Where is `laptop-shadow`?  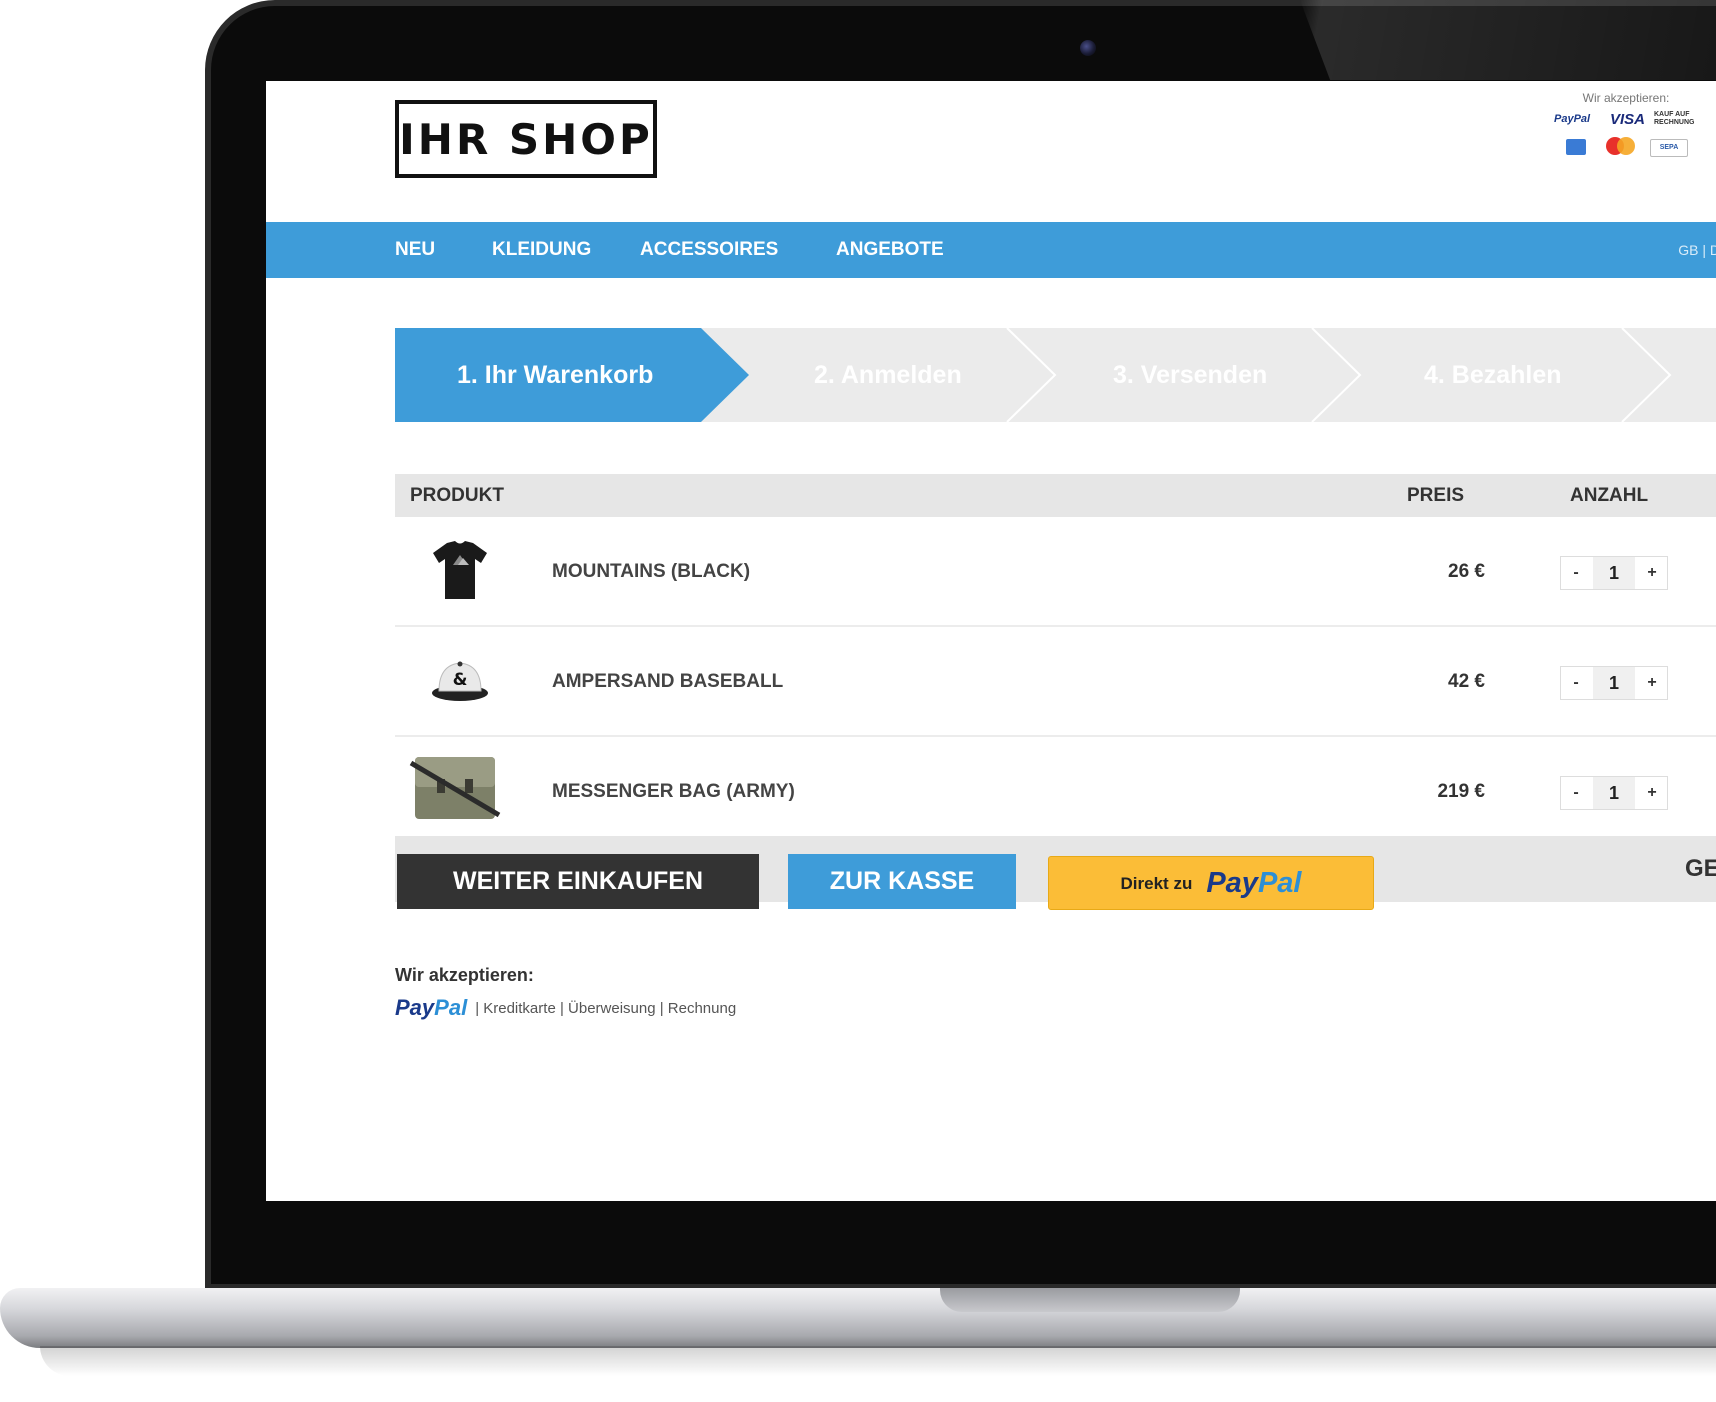
laptop-shadow is located at coordinates (878, 1361).